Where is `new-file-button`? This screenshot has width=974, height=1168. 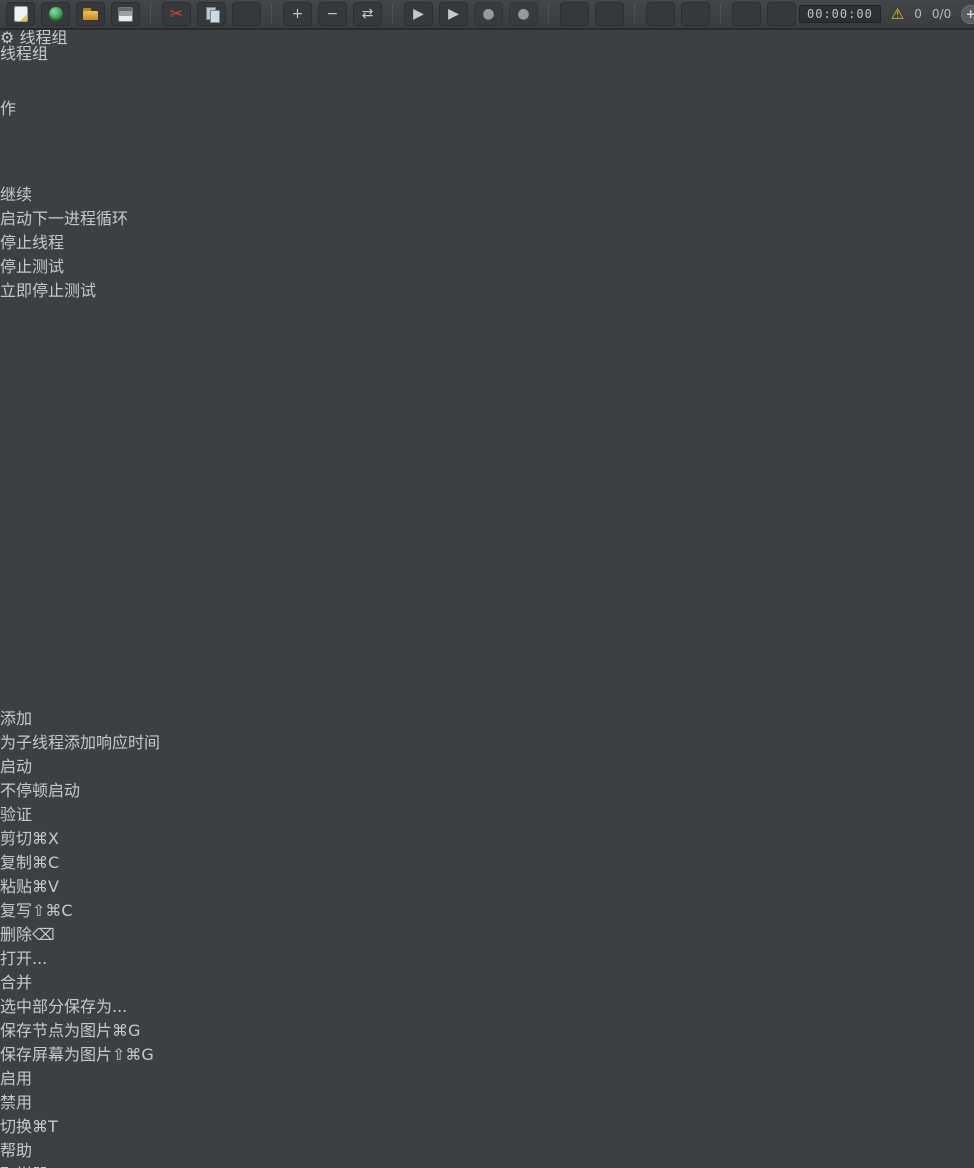
new-file-button is located at coordinates (20, 14).